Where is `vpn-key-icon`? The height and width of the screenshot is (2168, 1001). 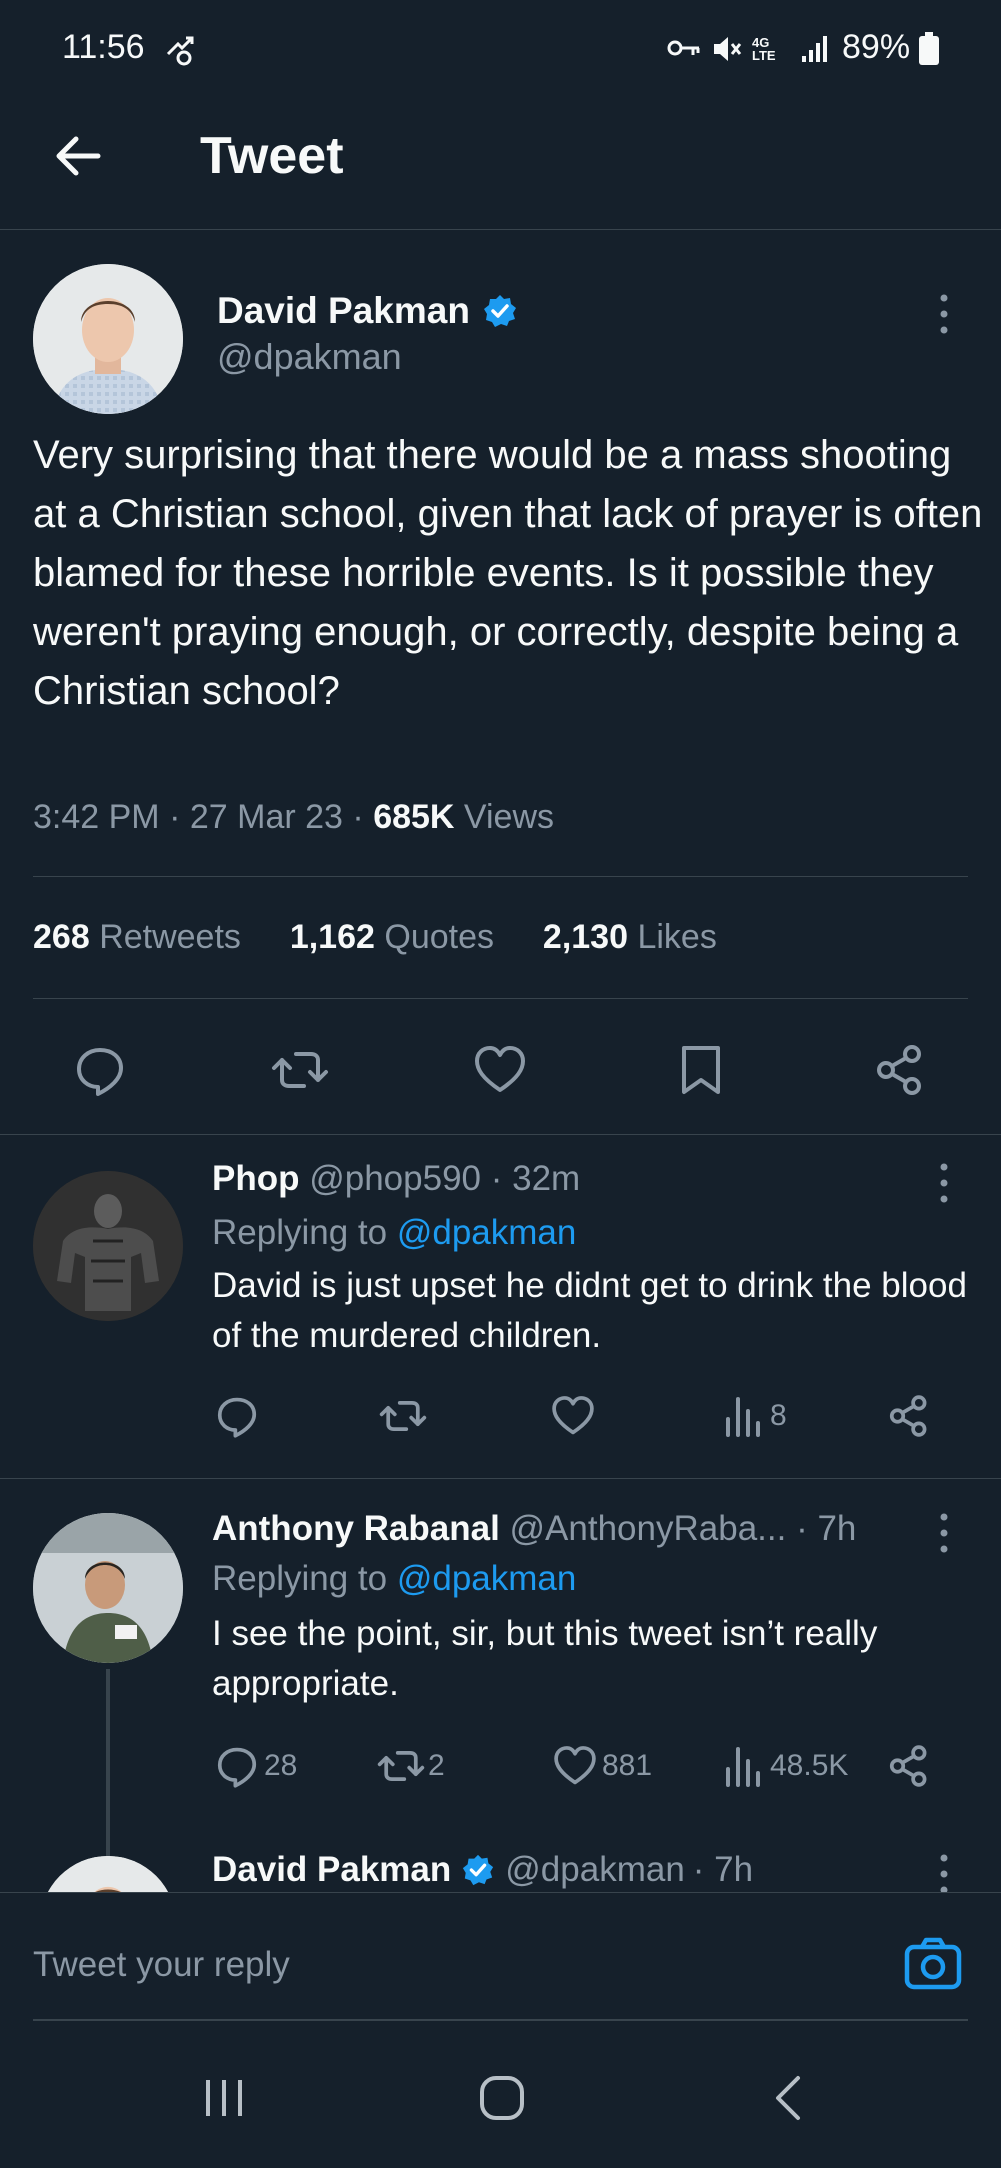 vpn-key-icon is located at coordinates (684, 48).